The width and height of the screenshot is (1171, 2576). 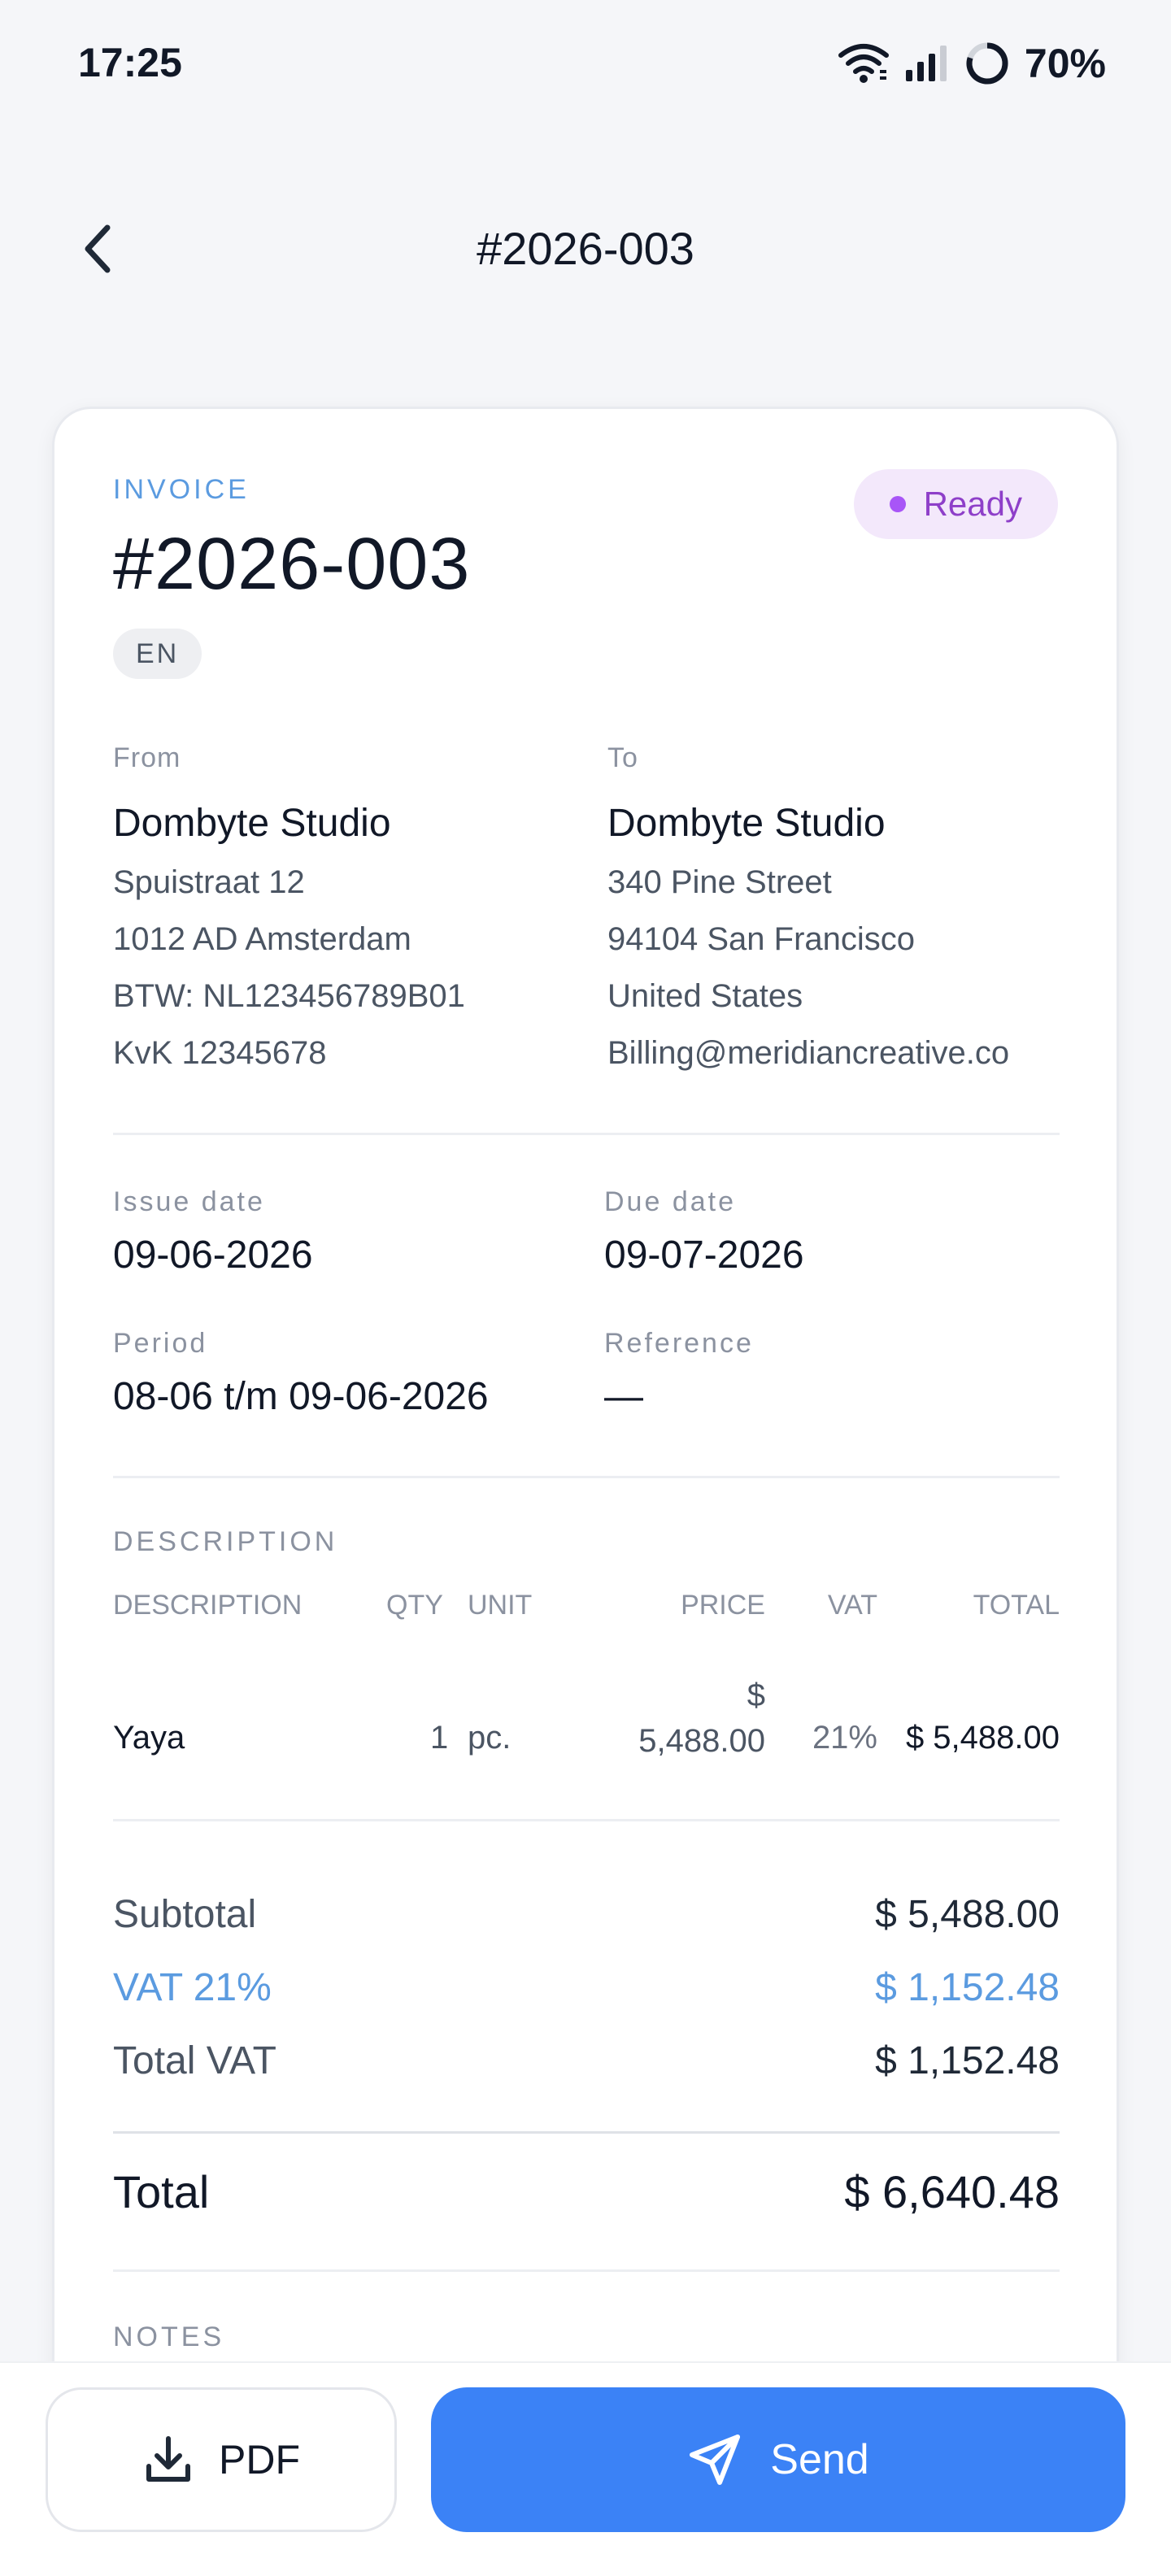 What do you see at coordinates (208, 1606) in the screenshot?
I see `column-description: DESCRIPTION` at bounding box center [208, 1606].